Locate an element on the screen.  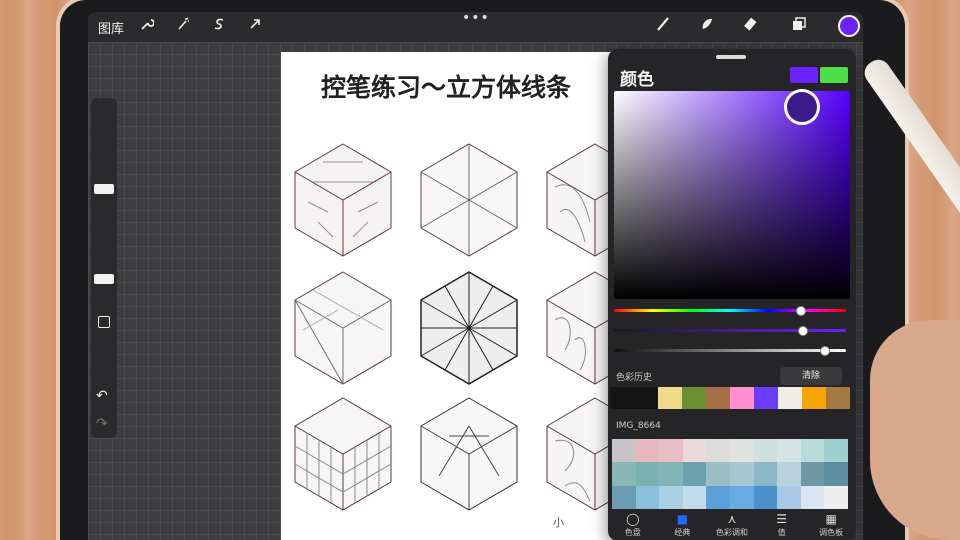
tab-disc: ◯ 色盘 is located at coordinates (633, 525).